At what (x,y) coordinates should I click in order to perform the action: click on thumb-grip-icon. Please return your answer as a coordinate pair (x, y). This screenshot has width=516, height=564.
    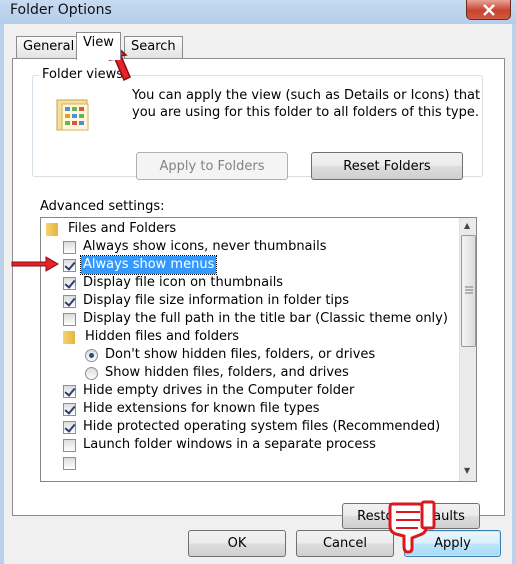
    Looking at the image, I should click on (469, 290).